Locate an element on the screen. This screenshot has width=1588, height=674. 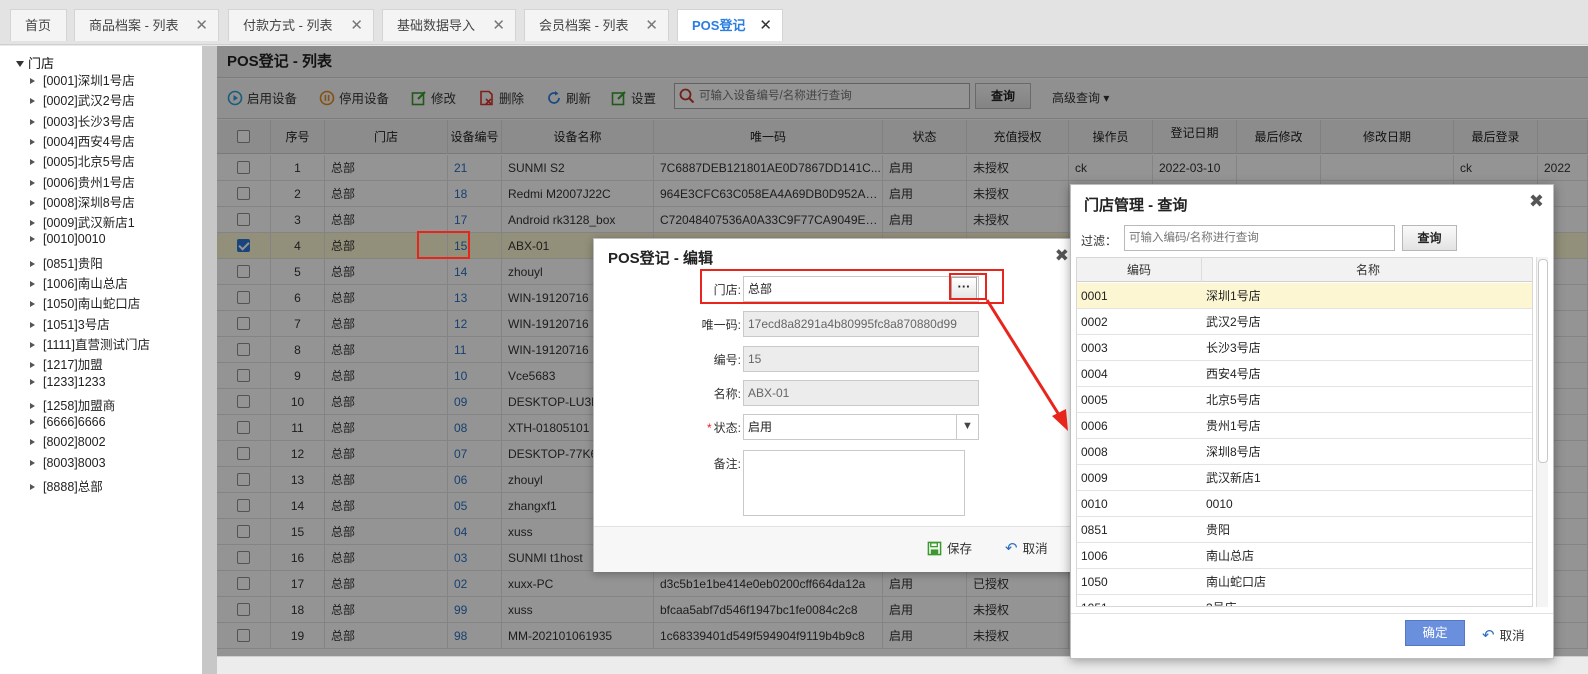
save-button: 保存 is located at coordinates (949, 547).